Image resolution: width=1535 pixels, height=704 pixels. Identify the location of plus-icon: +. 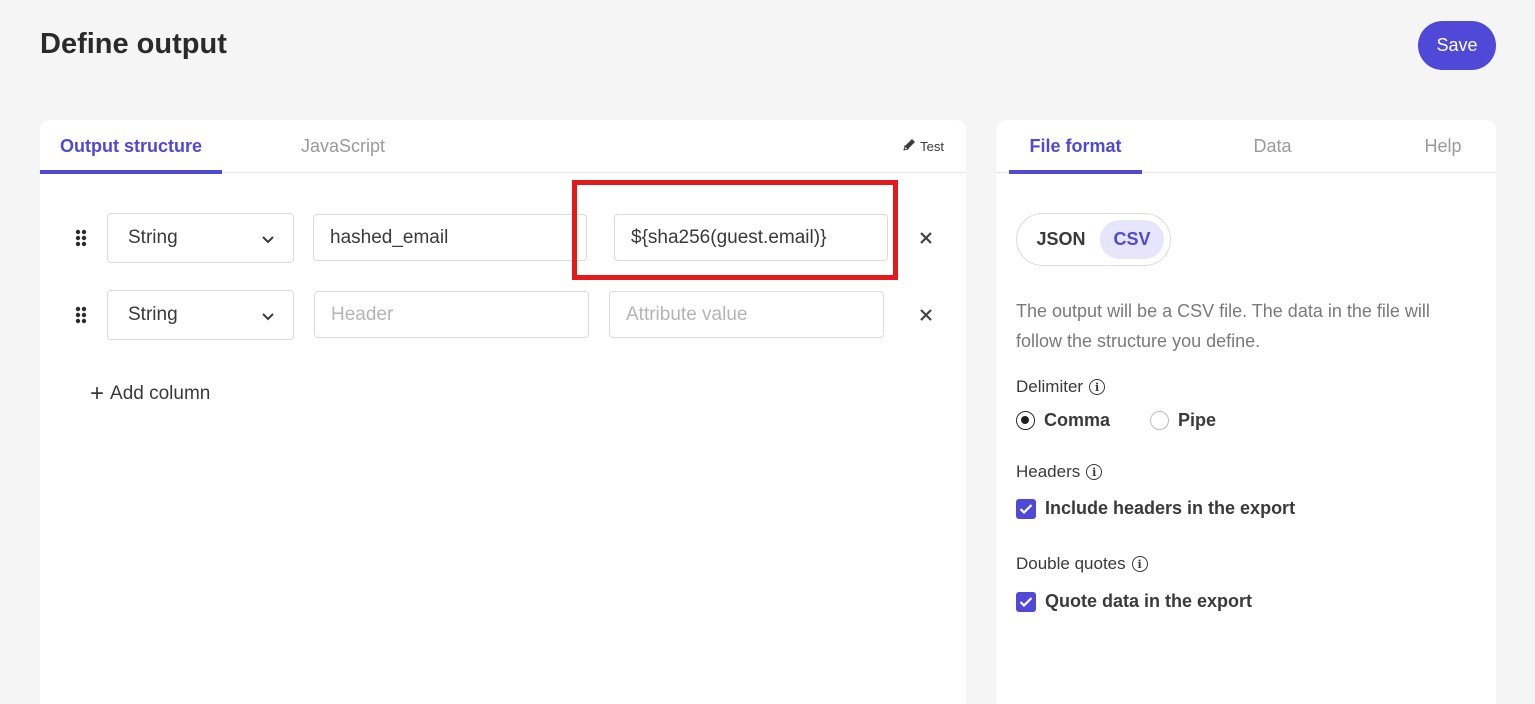
(97, 393).